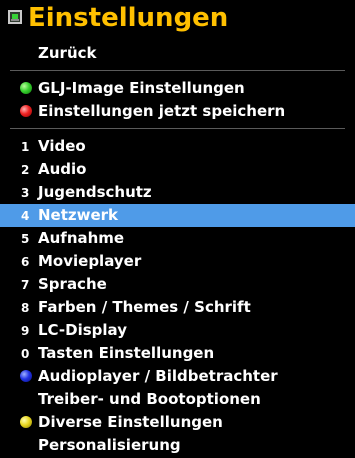 Image resolution: width=355 pixels, height=458 pixels. I want to click on menu-item-label: Farben / Themes / Schrift, so click(144, 307).